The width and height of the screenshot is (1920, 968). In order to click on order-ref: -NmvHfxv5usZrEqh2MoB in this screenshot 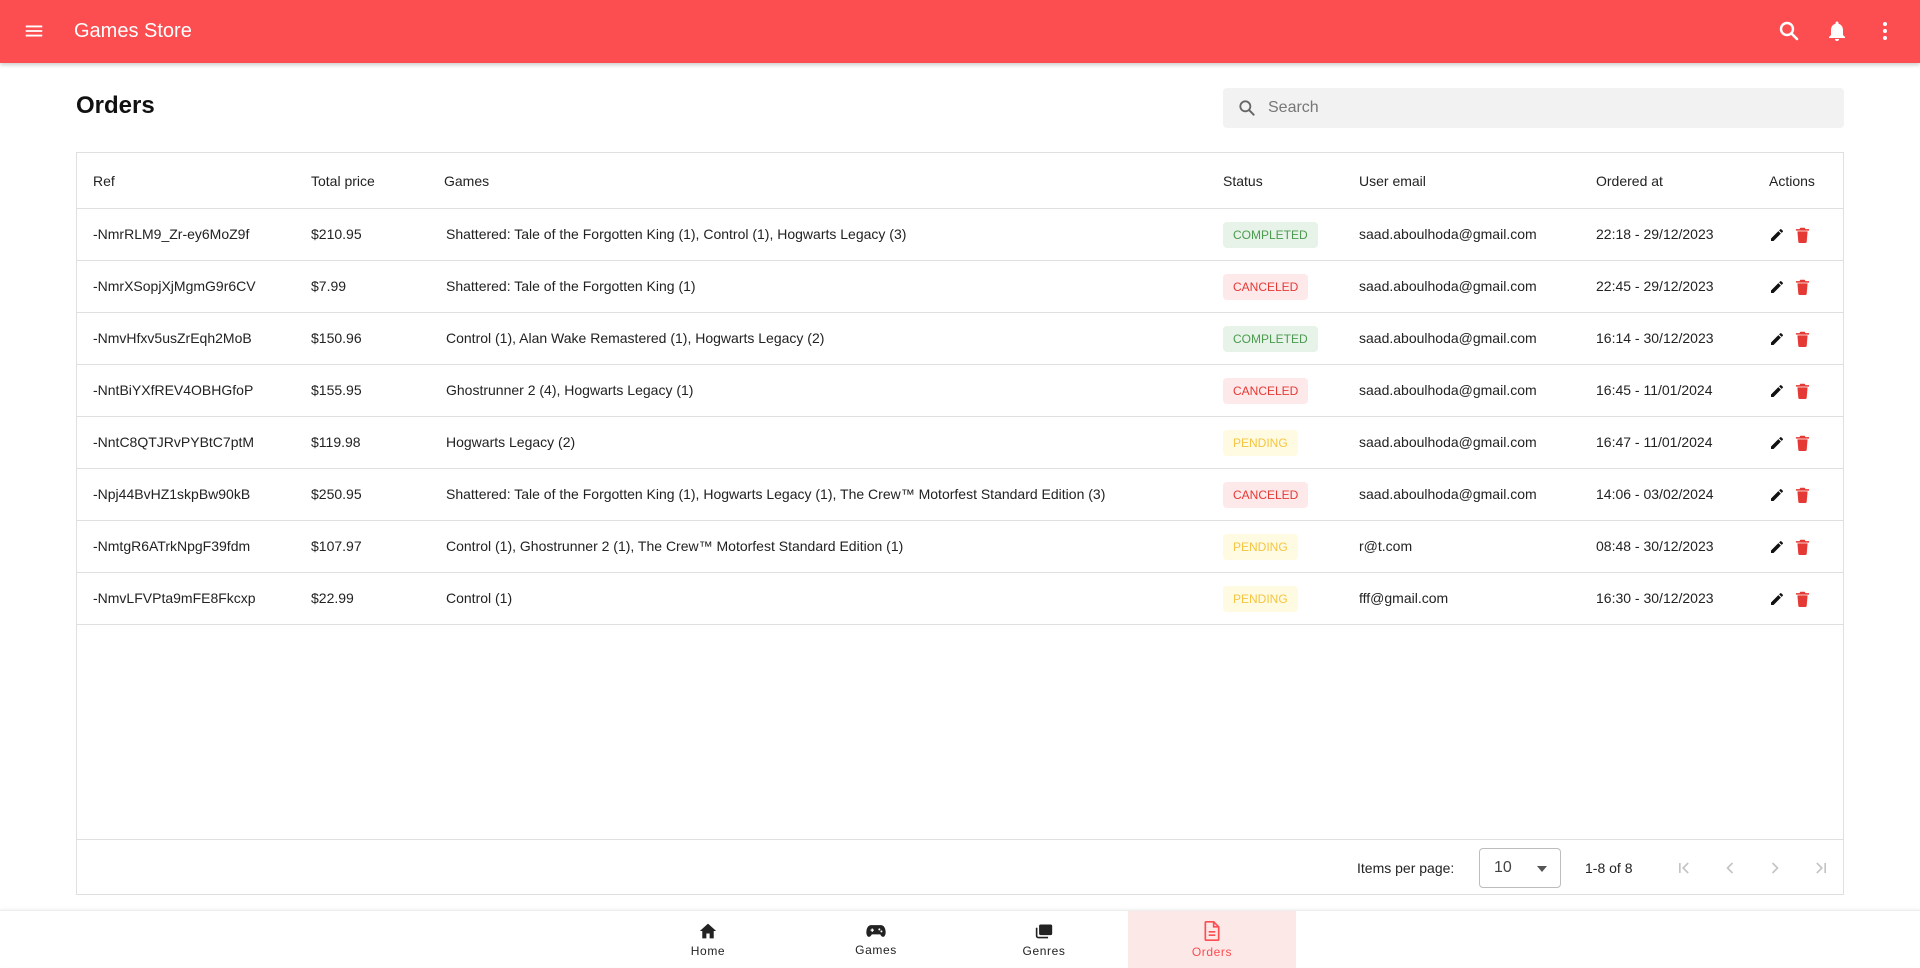, I will do `click(172, 338)`.